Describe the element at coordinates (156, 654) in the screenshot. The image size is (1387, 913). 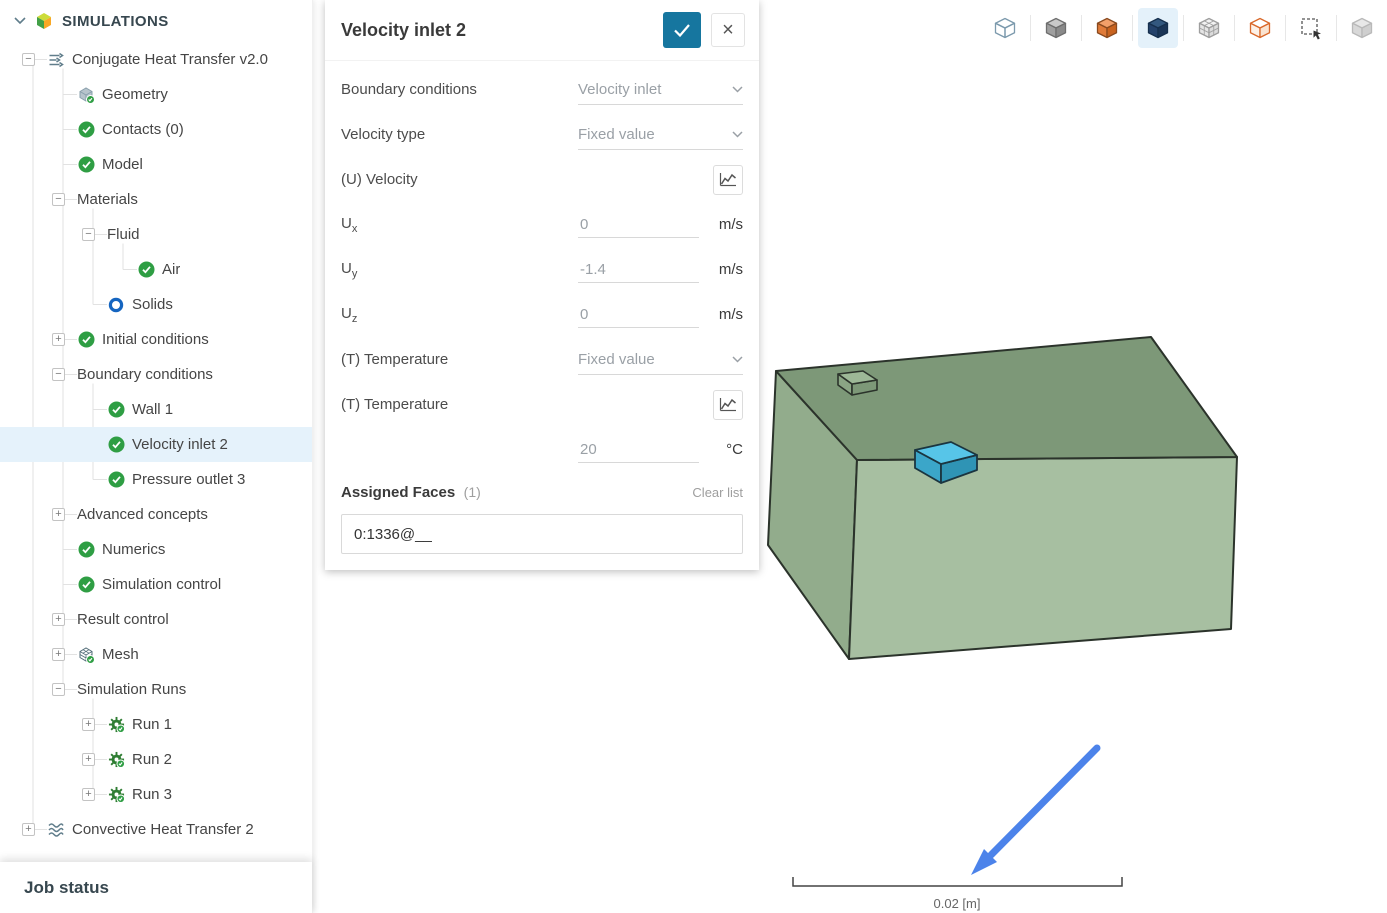
I see `tree-item-mesh: + Mesh` at that location.